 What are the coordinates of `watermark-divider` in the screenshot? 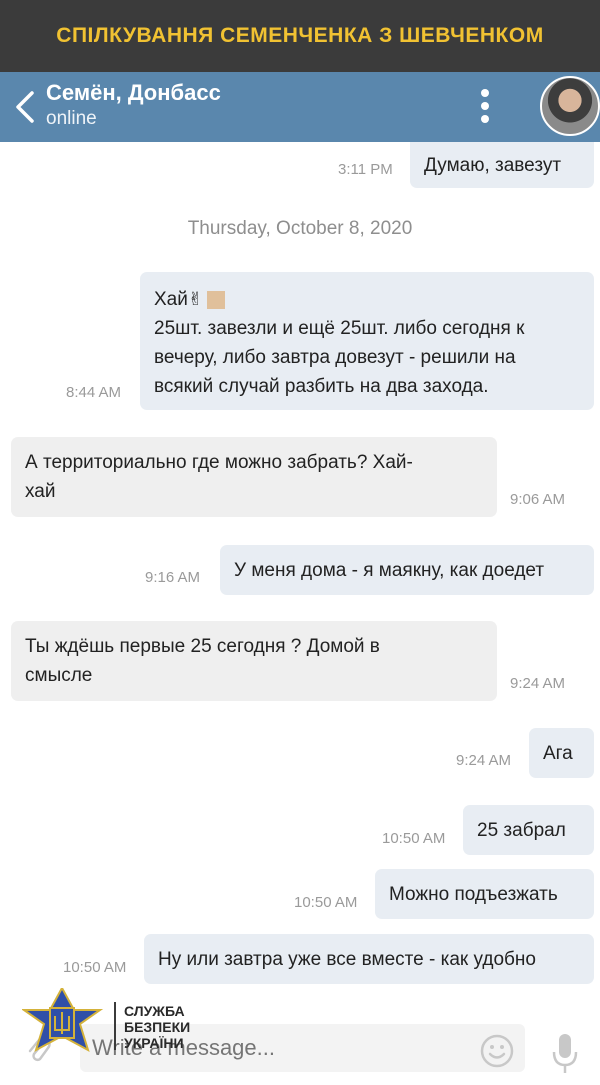 It's located at (115, 1026).